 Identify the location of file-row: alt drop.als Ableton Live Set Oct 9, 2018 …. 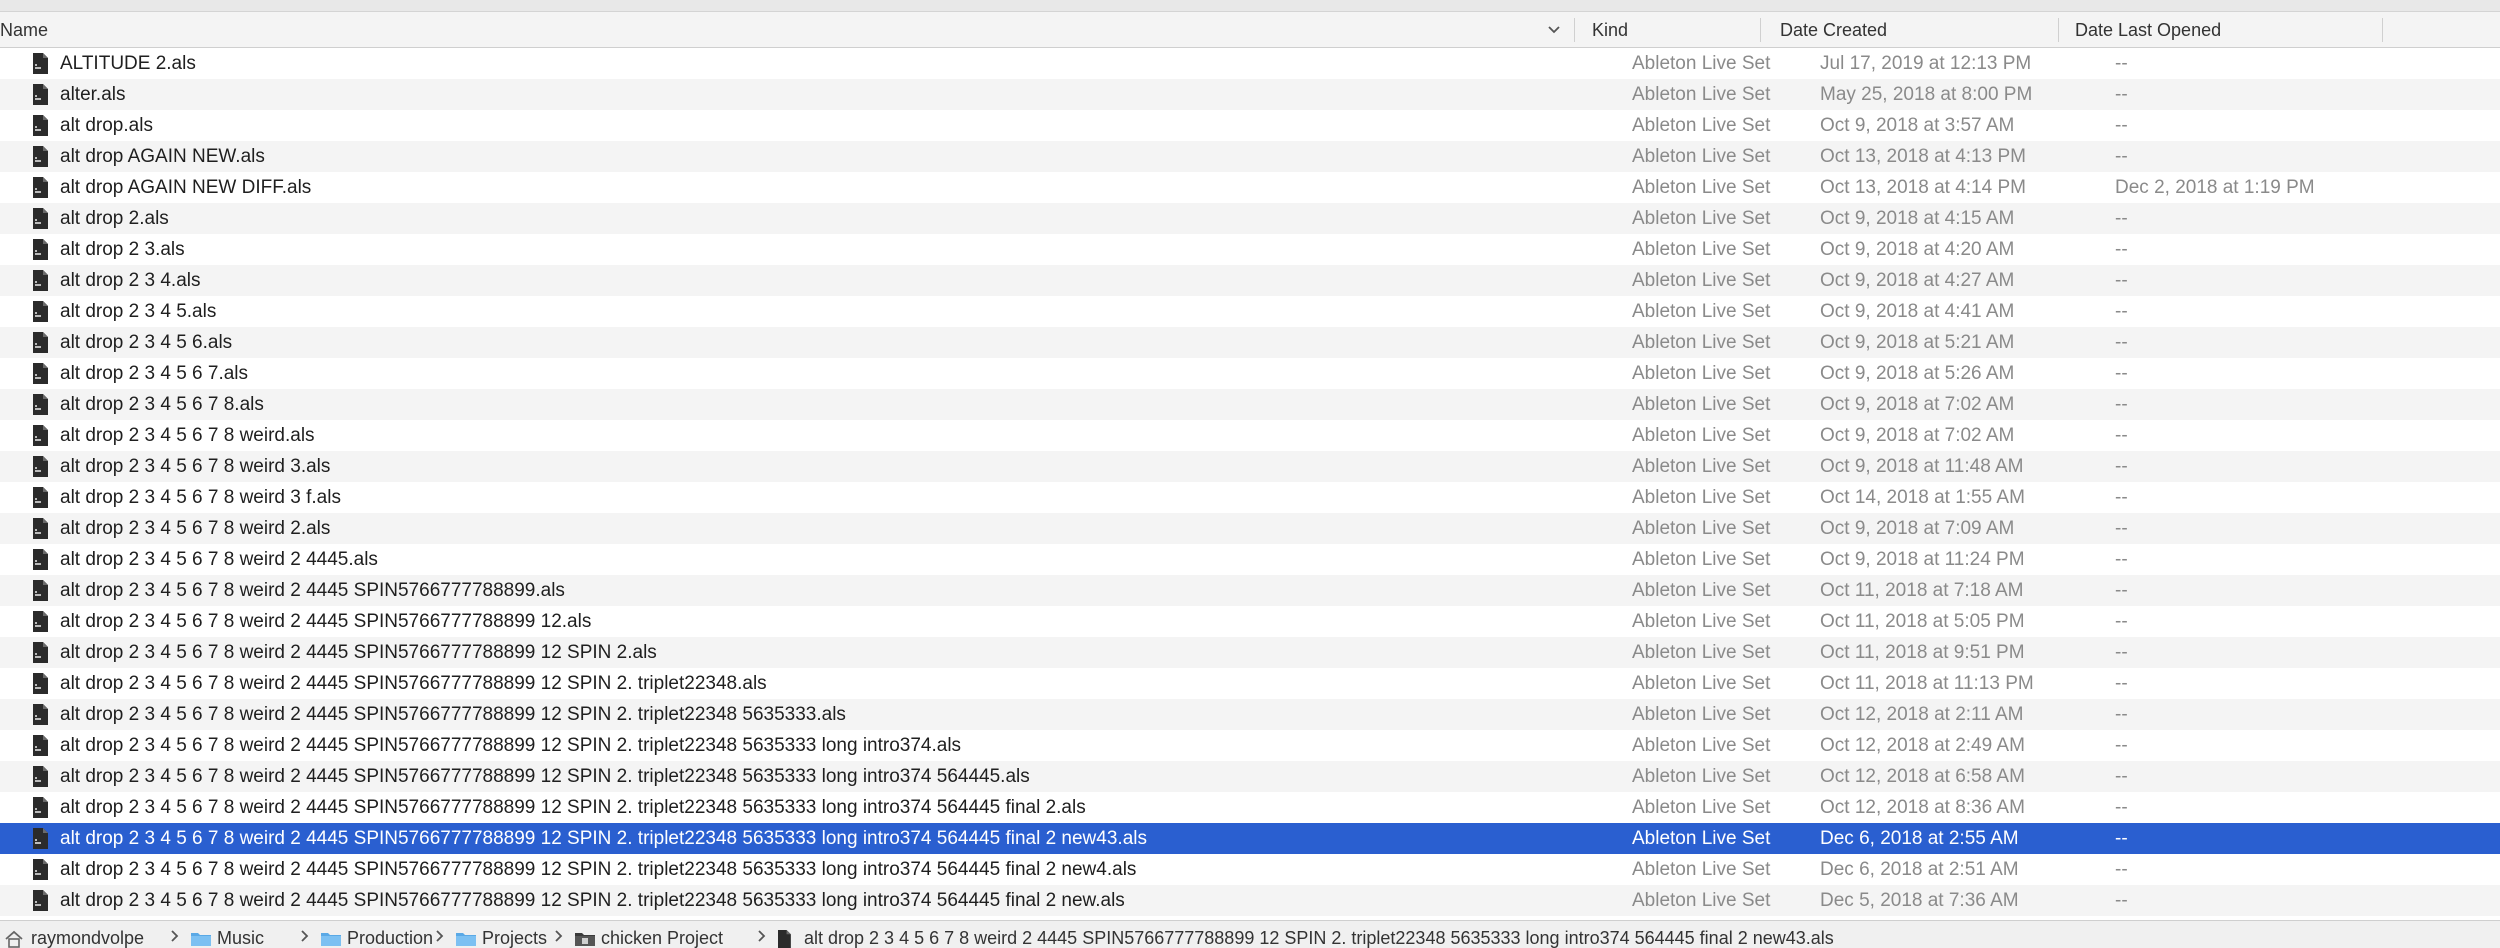
(1250, 125).